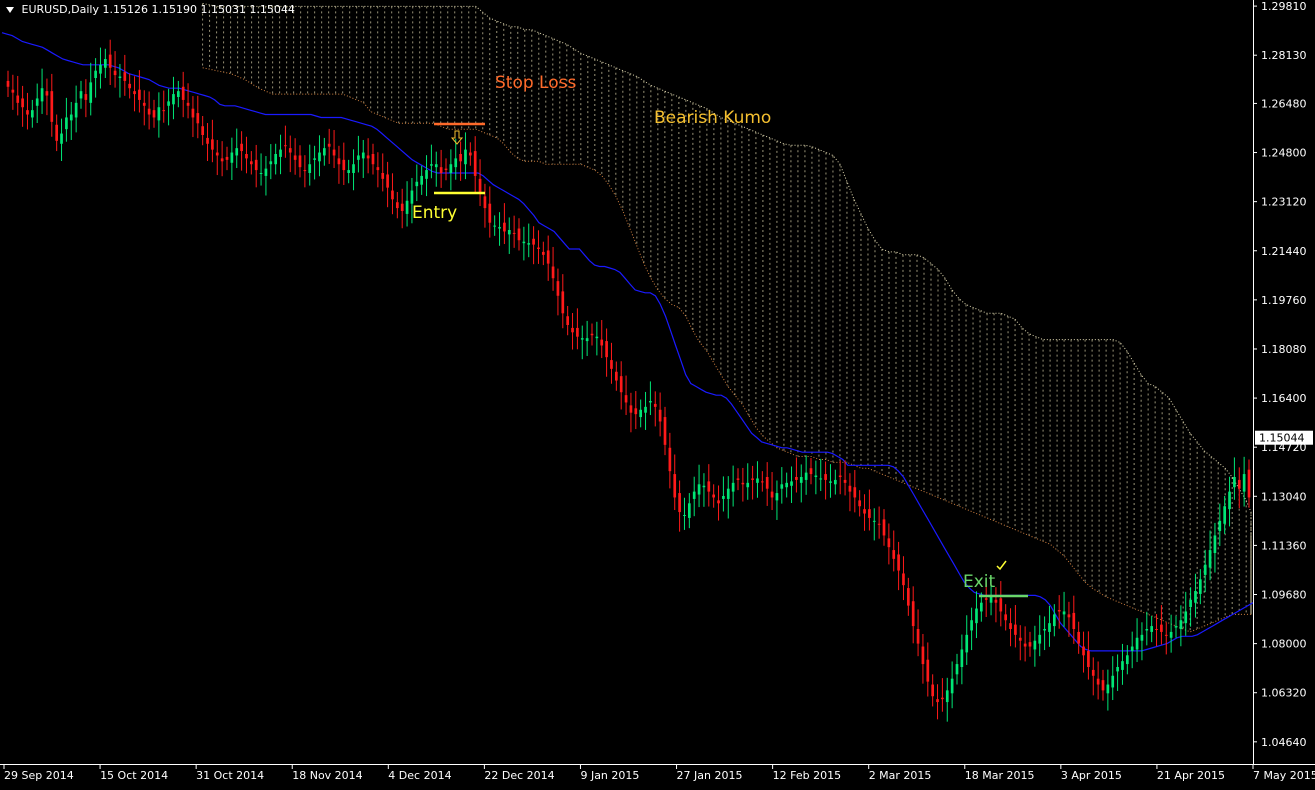 This screenshot has height=790, width=1315. I want to click on x-tick-label: 18 Mar 2015, so click(1000, 775).